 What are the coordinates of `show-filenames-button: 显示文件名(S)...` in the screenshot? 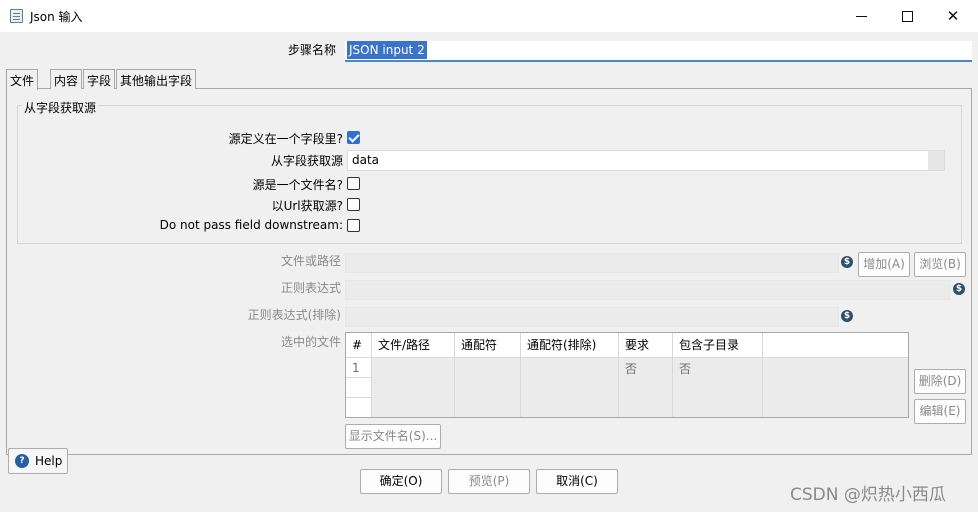 It's located at (393, 436).